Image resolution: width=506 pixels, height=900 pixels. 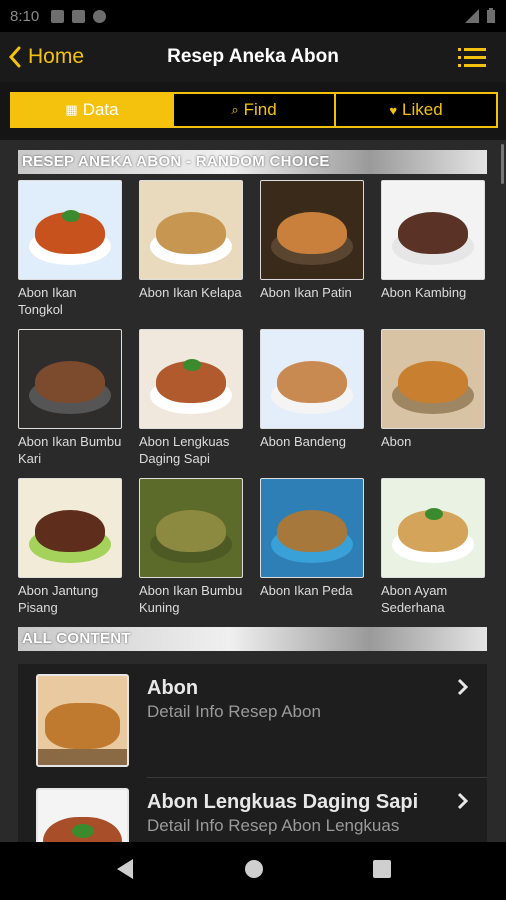 I want to click on heart-icon: ♥, so click(x=393, y=110).